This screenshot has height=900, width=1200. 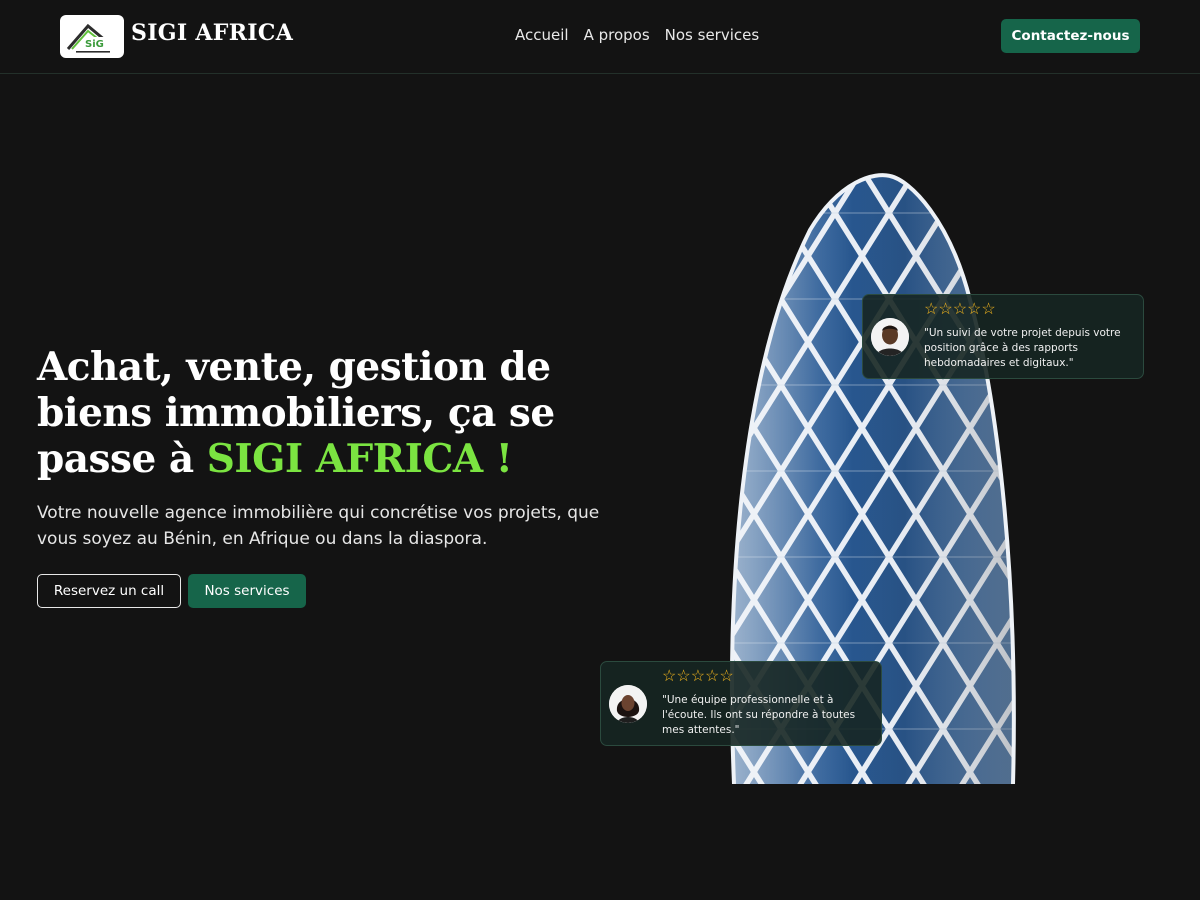 What do you see at coordinates (247, 591) in the screenshot?
I see `services-button: Nos services` at bounding box center [247, 591].